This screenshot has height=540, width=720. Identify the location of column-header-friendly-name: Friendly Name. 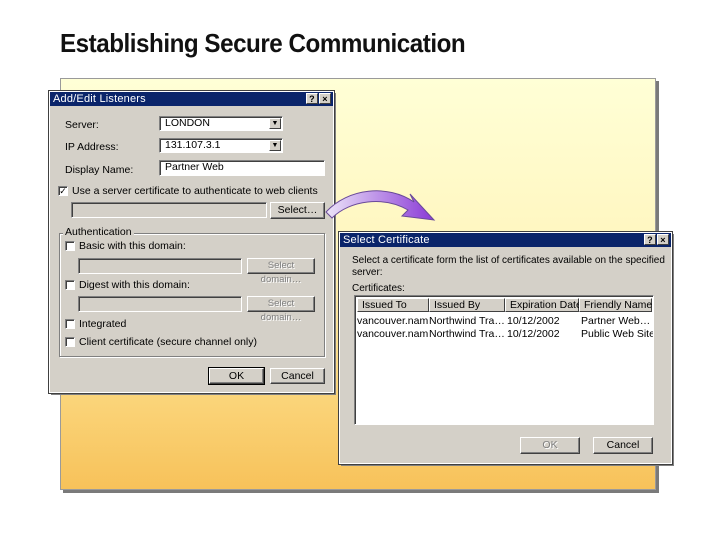
(615, 305).